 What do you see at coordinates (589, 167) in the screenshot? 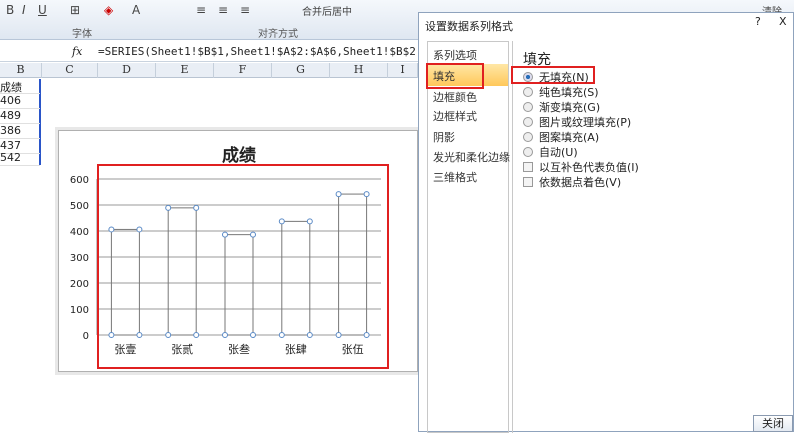
I see `checkbox-label: 以互补色代表负值(I)` at bounding box center [589, 167].